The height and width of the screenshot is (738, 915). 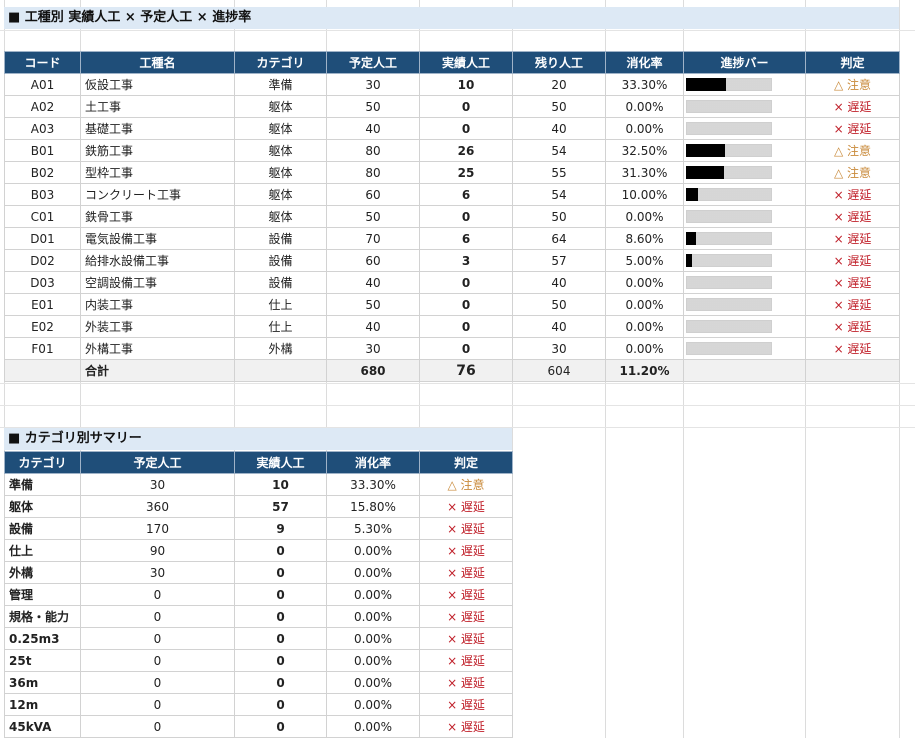 I want to click on actual-cell: 26, so click(x=466, y=150).